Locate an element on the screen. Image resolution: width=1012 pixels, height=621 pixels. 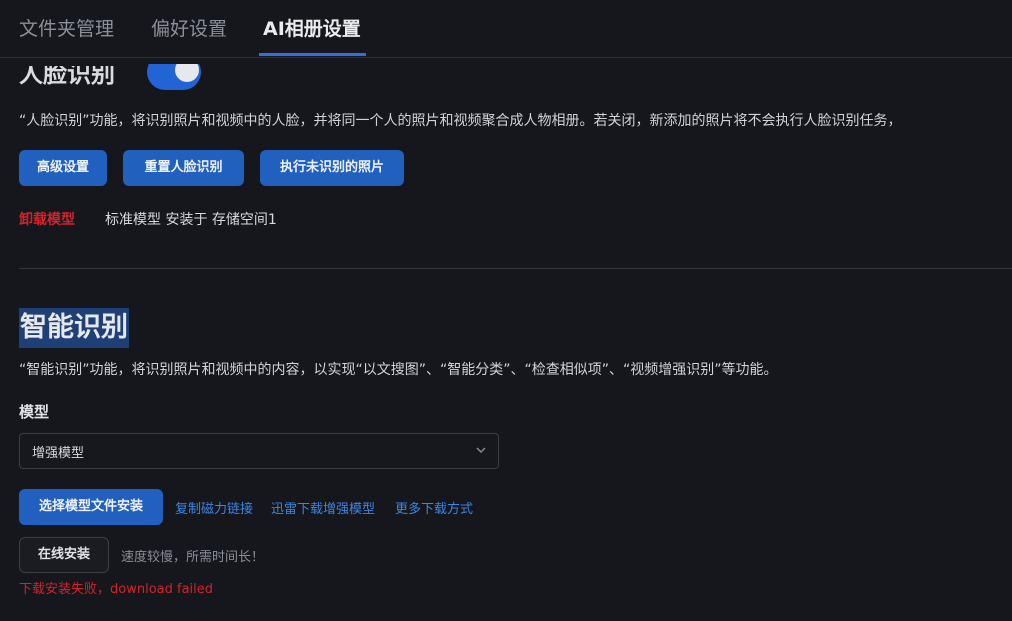
smart-recognition-title: 智能识别 is located at coordinates (74, 328).